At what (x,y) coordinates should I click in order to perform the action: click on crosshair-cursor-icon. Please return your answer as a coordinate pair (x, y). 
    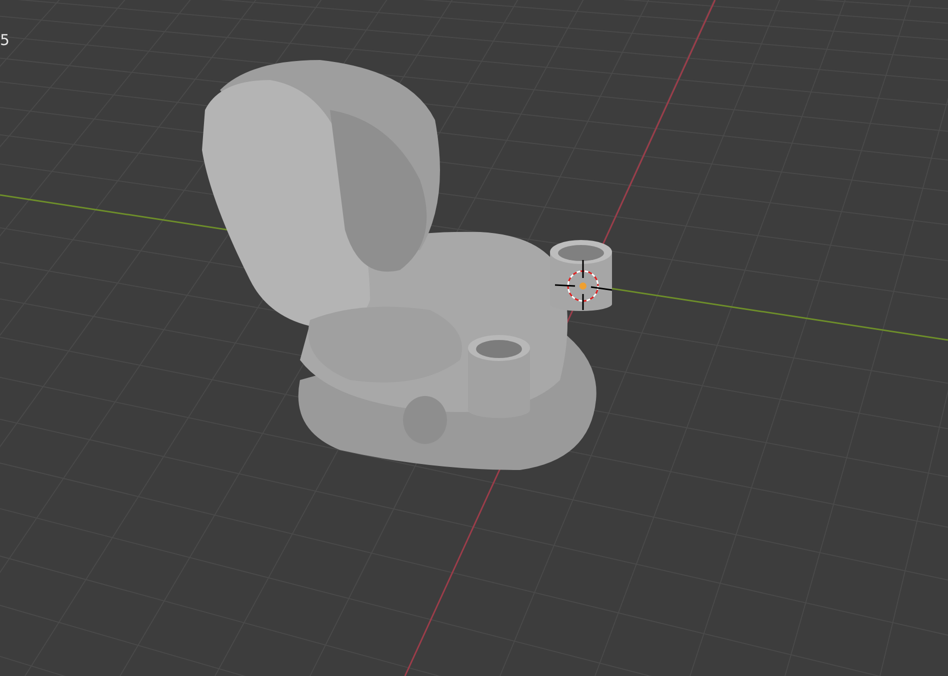
    Looking at the image, I should click on (583, 285).